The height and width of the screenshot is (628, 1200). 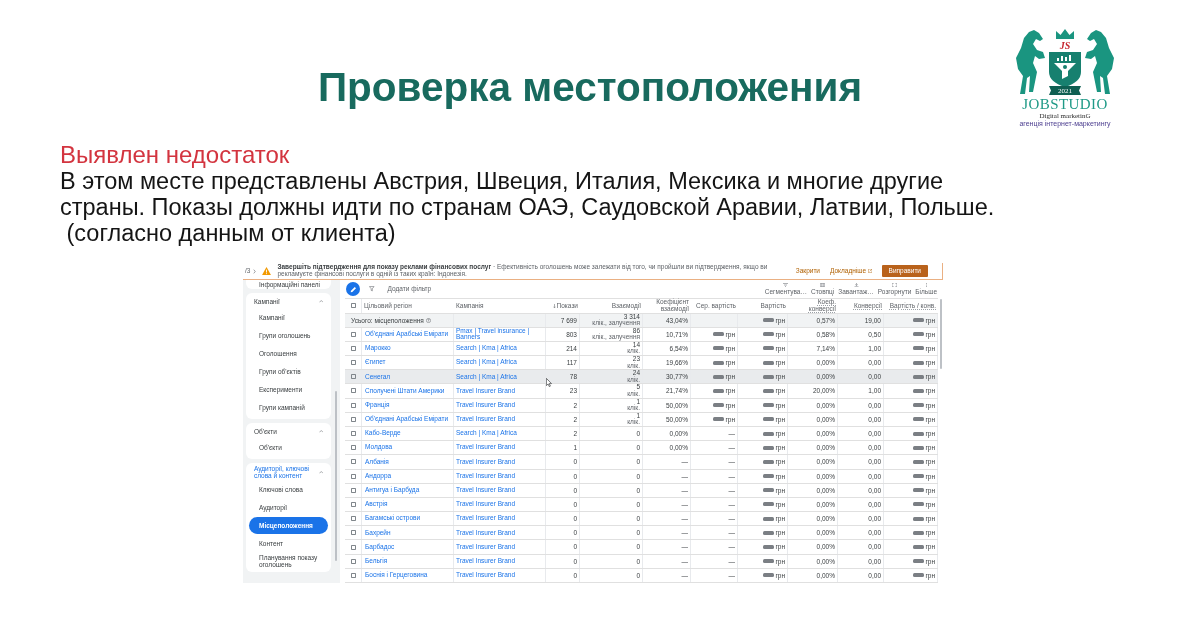 I want to click on pencil-icon, so click(x=353, y=289).